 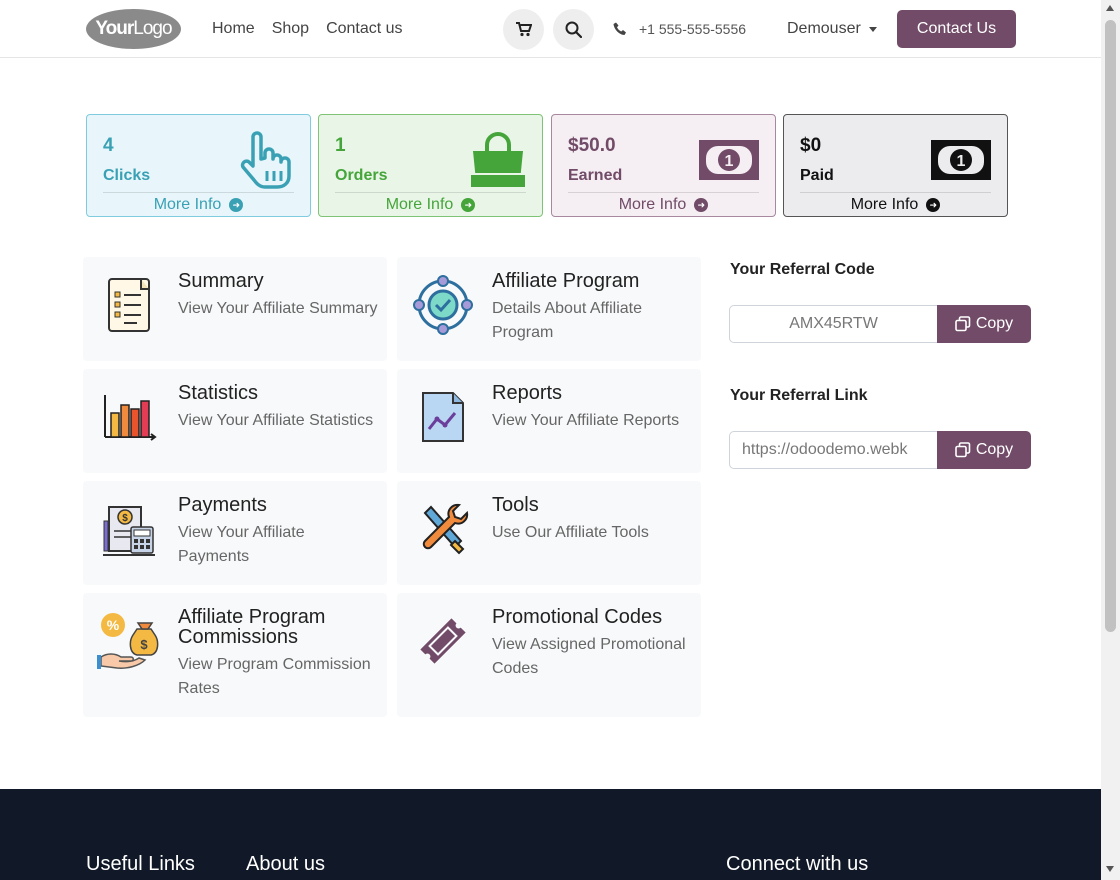 What do you see at coordinates (361, 175) in the screenshot?
I see `card-label: Orders` at bounding box center [361, 175].